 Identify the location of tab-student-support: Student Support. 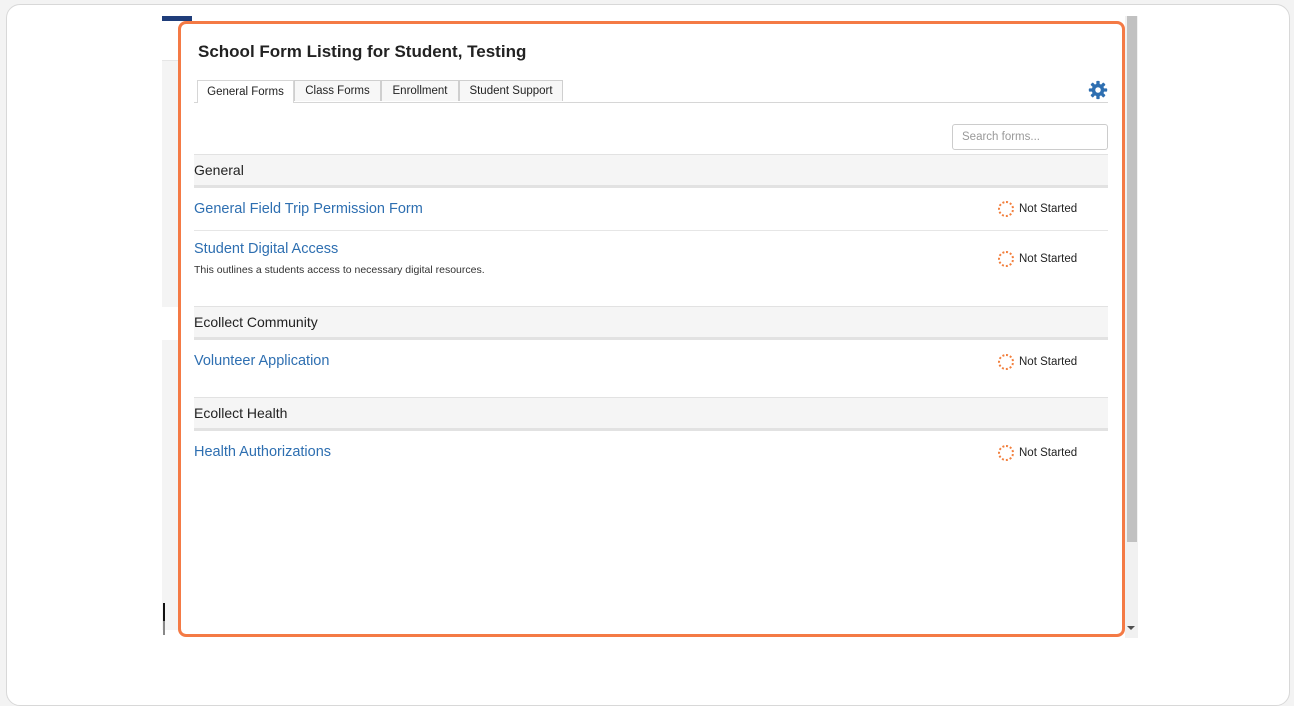
(511, 90).